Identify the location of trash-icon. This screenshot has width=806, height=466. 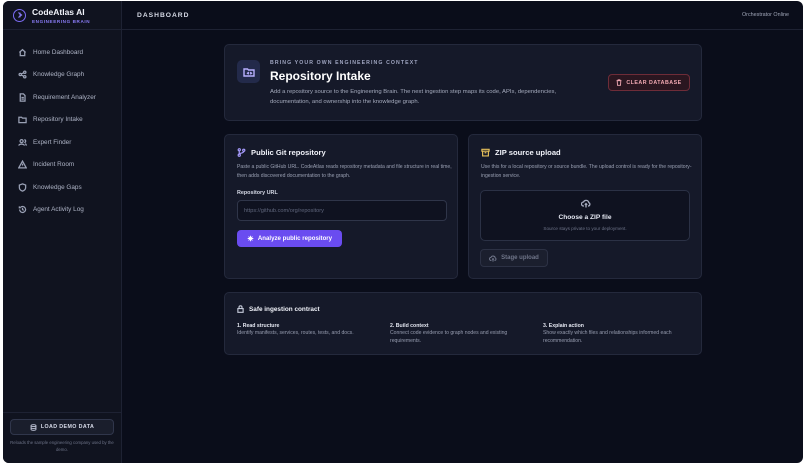
(619, 82).